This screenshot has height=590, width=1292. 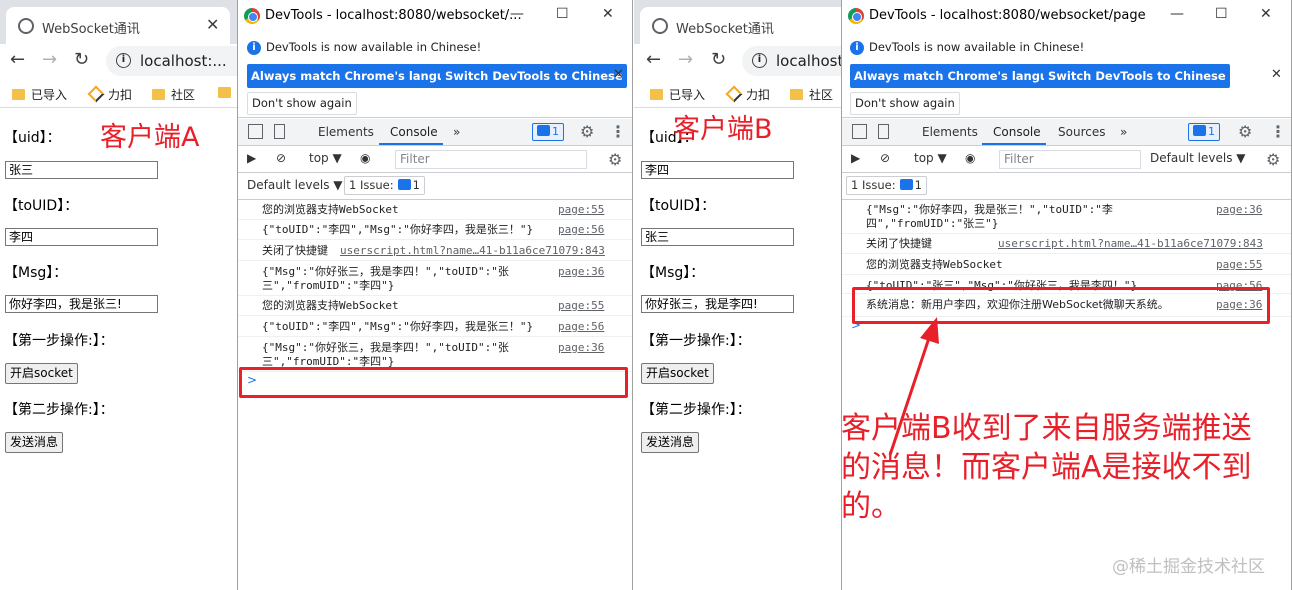 What do you see at coordinates (81, 304) in the screenshot?
I see `msg-input: 你好李四，我是张三!` at bounding box center [81, 304].